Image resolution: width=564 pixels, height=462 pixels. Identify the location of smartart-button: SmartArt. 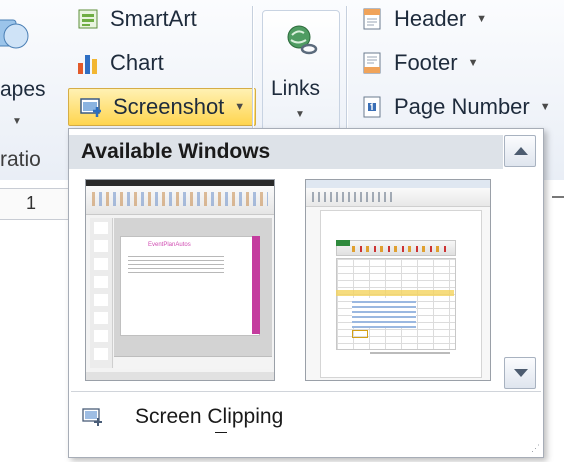
(136, 19).